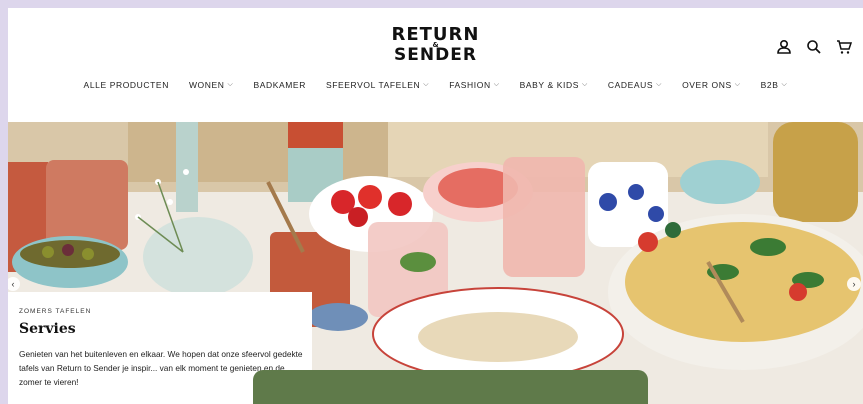 The image size is (863, 404). Describe the element at coordinates (279, 85) in the screenshot. I see `nav-item-badkamer: BADKAMER` at that location.